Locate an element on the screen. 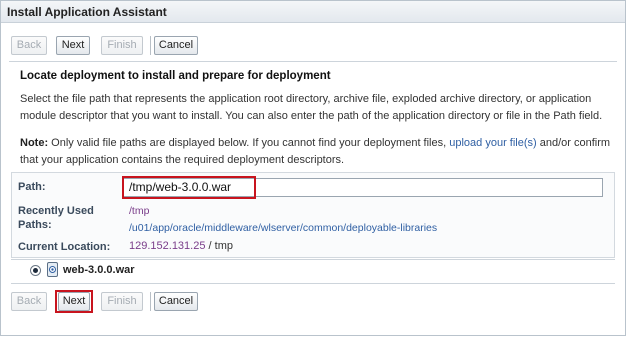 The width and height of the screenshot is (628, 338). cancel-button-top: Cancel is located at coordinates (176, 45).